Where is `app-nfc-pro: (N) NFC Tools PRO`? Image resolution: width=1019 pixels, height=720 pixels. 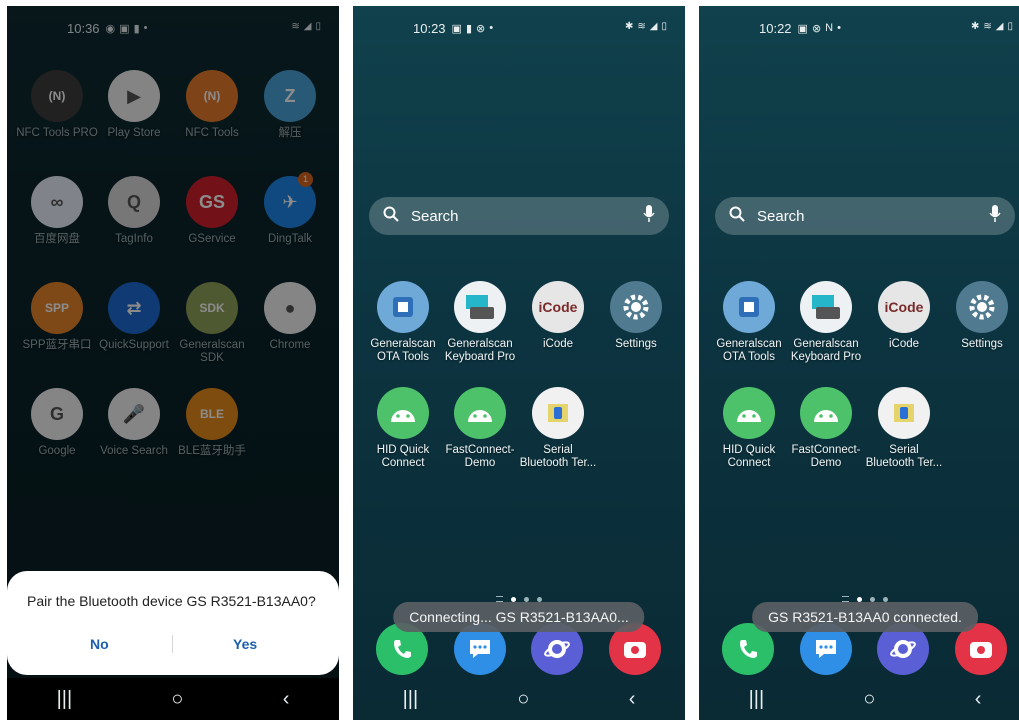
app-nfc-pro: (N) NFC Tools PRO is located at coordinates (57, 105).